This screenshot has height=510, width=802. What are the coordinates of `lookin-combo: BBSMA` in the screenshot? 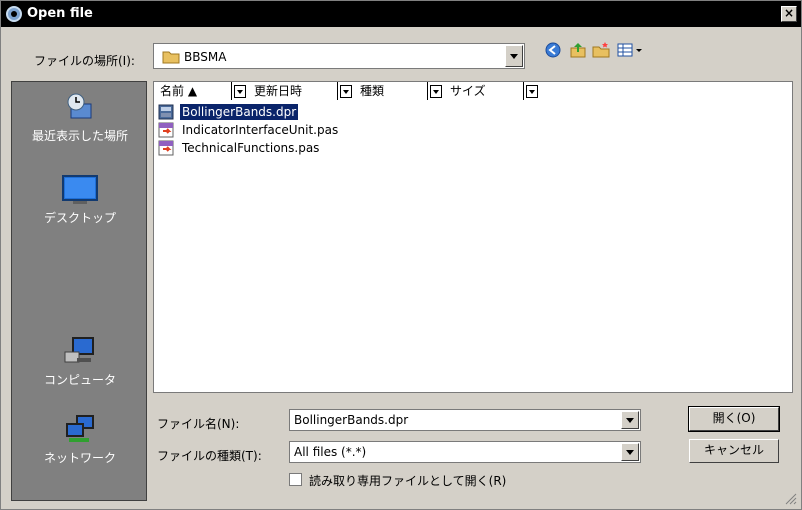 It's located at (339, 56).